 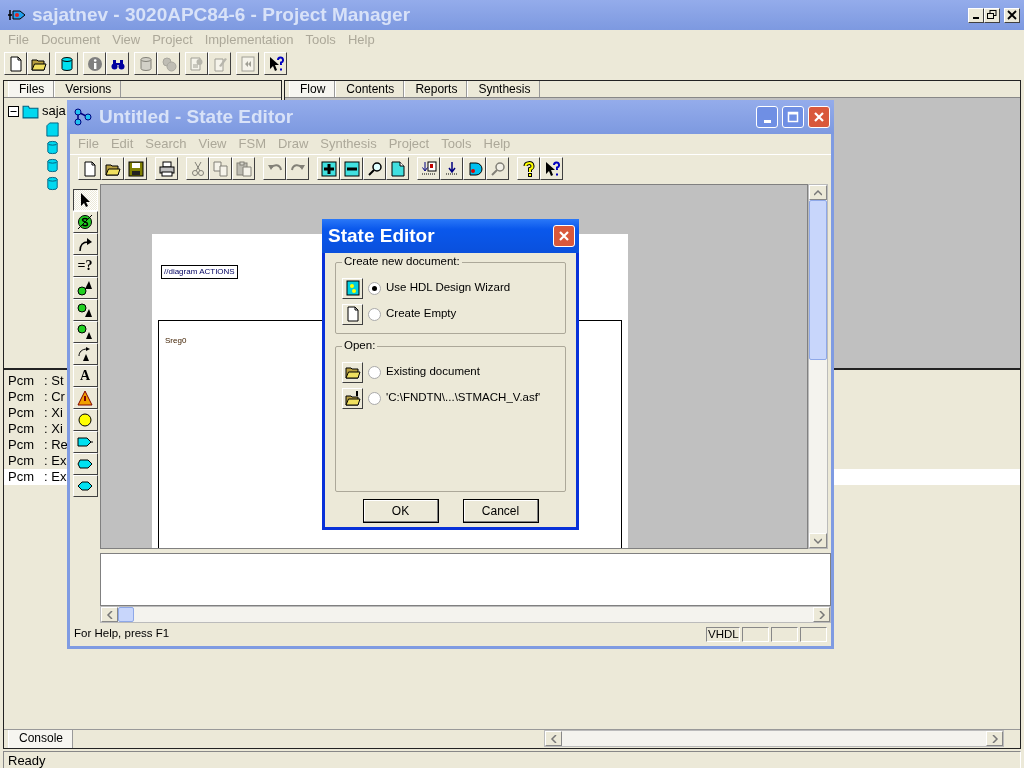 What do you see at coordinates (793, 117) in the screenshot?
I see `maximize-button` at bounding box center [793, 117].